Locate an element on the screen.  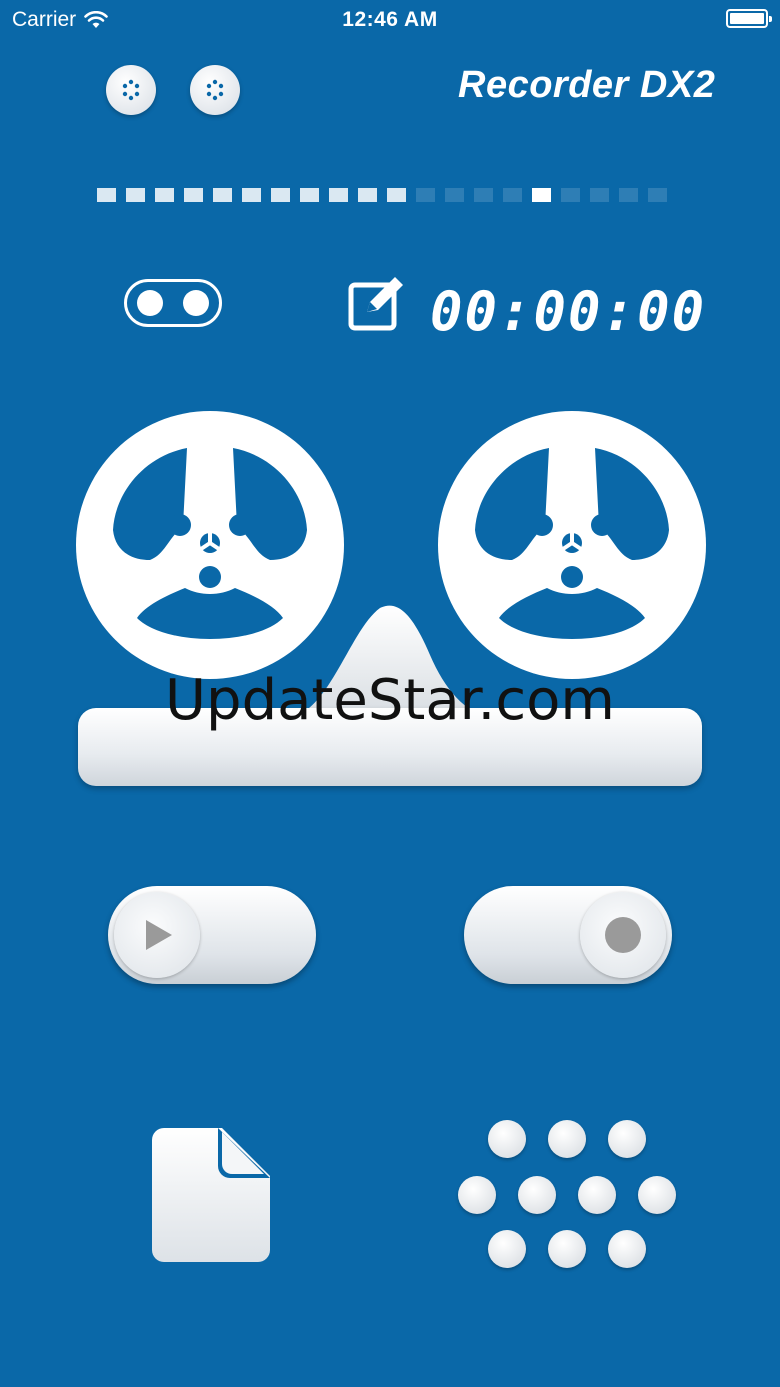
record-switch is located at coordinates (568, 935).